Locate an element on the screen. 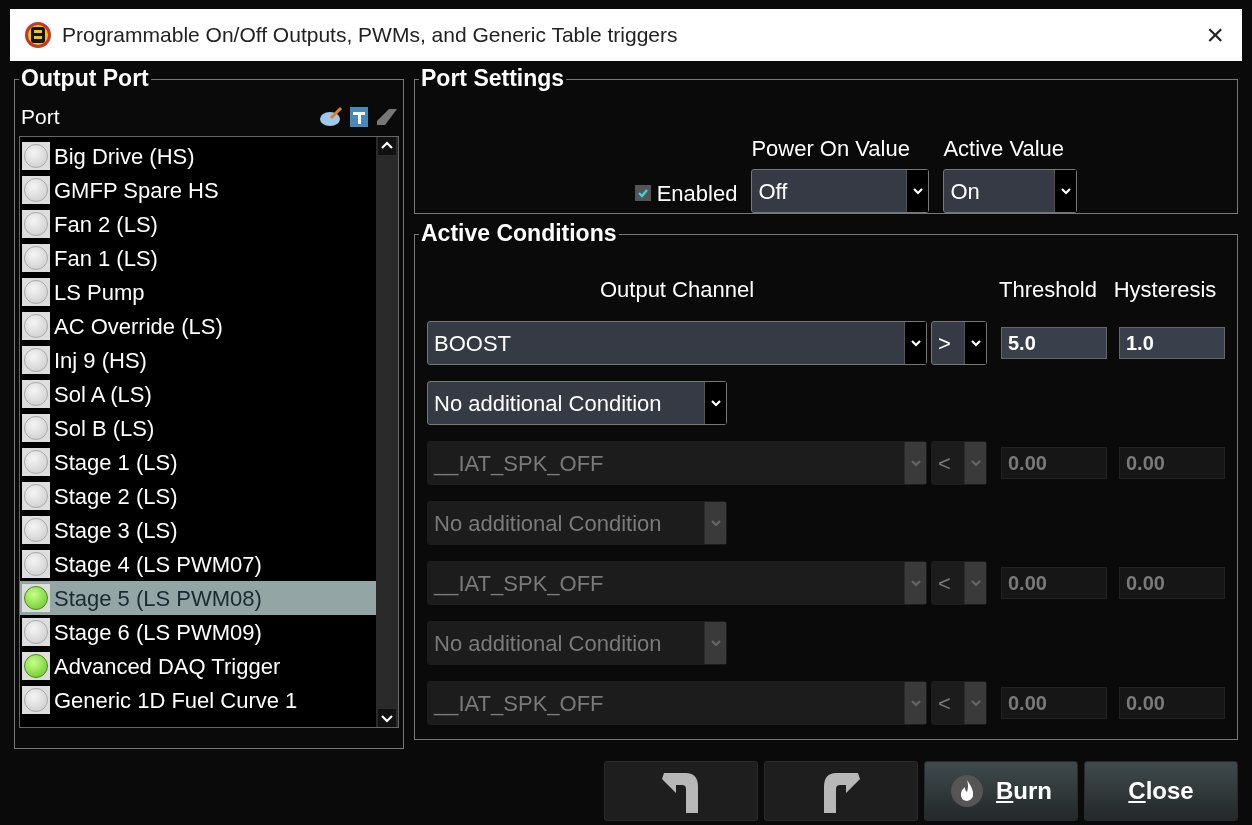  burn-button: Burn is located at coordinates (1001, 791).